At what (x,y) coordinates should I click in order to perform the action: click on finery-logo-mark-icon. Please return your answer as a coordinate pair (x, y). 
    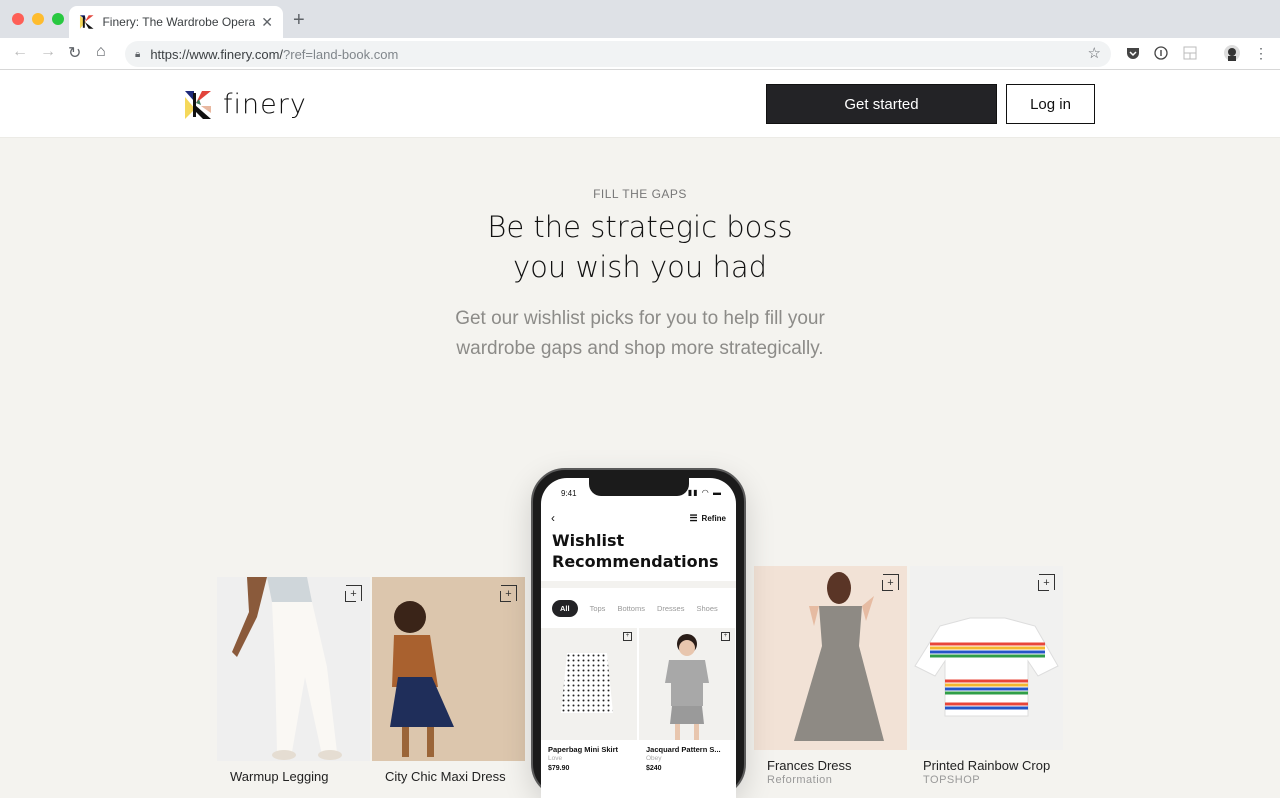
    Looking at the image, I should click on (198, 104).